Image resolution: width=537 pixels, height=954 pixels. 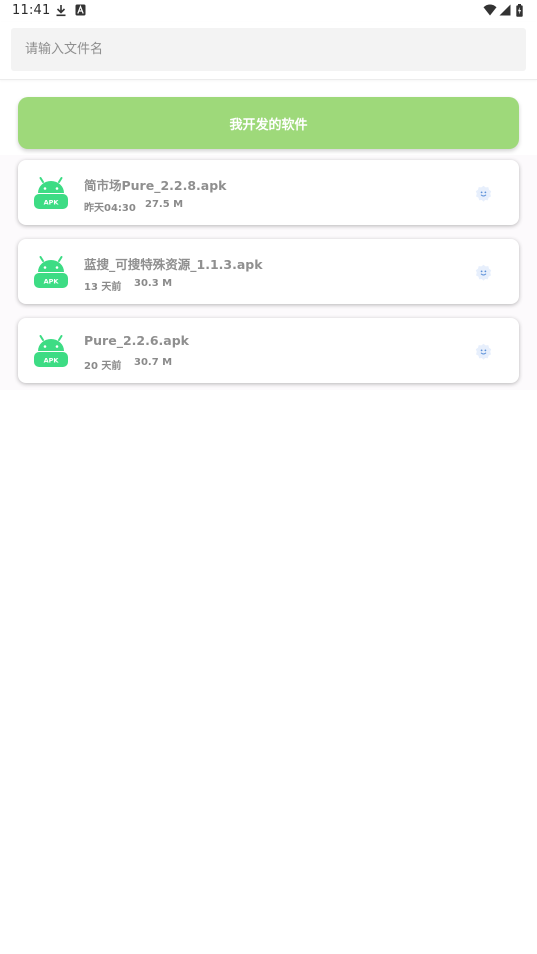 I want to click on wifi-icon, so click(x=490, y=10).